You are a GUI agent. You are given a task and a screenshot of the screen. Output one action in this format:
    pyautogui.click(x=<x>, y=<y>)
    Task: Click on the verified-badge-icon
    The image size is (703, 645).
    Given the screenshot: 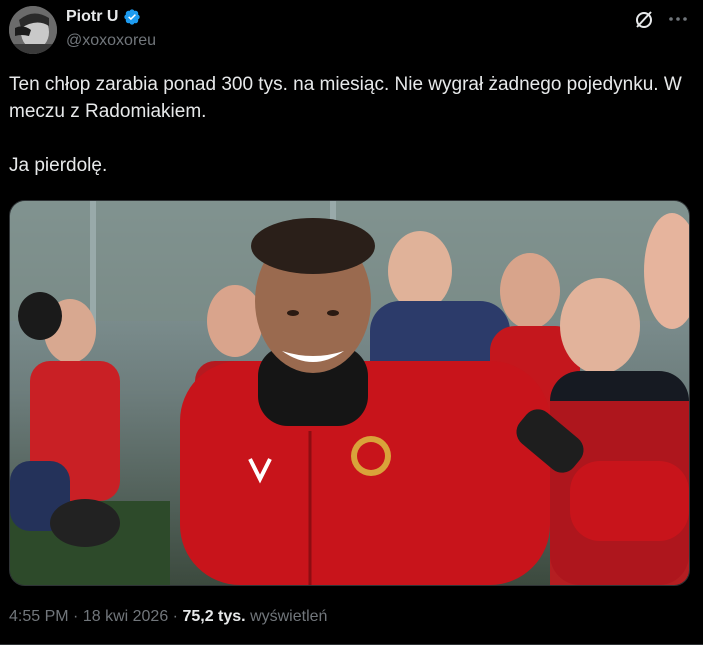 What is the action you would take?
    pyautogui.click(x=132, y=17)
    